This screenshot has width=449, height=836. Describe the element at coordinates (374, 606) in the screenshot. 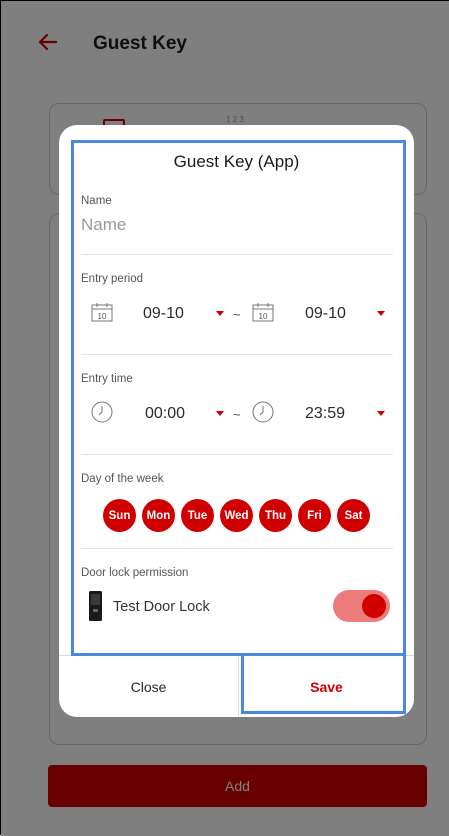

I see `toggle-knob` at that location.